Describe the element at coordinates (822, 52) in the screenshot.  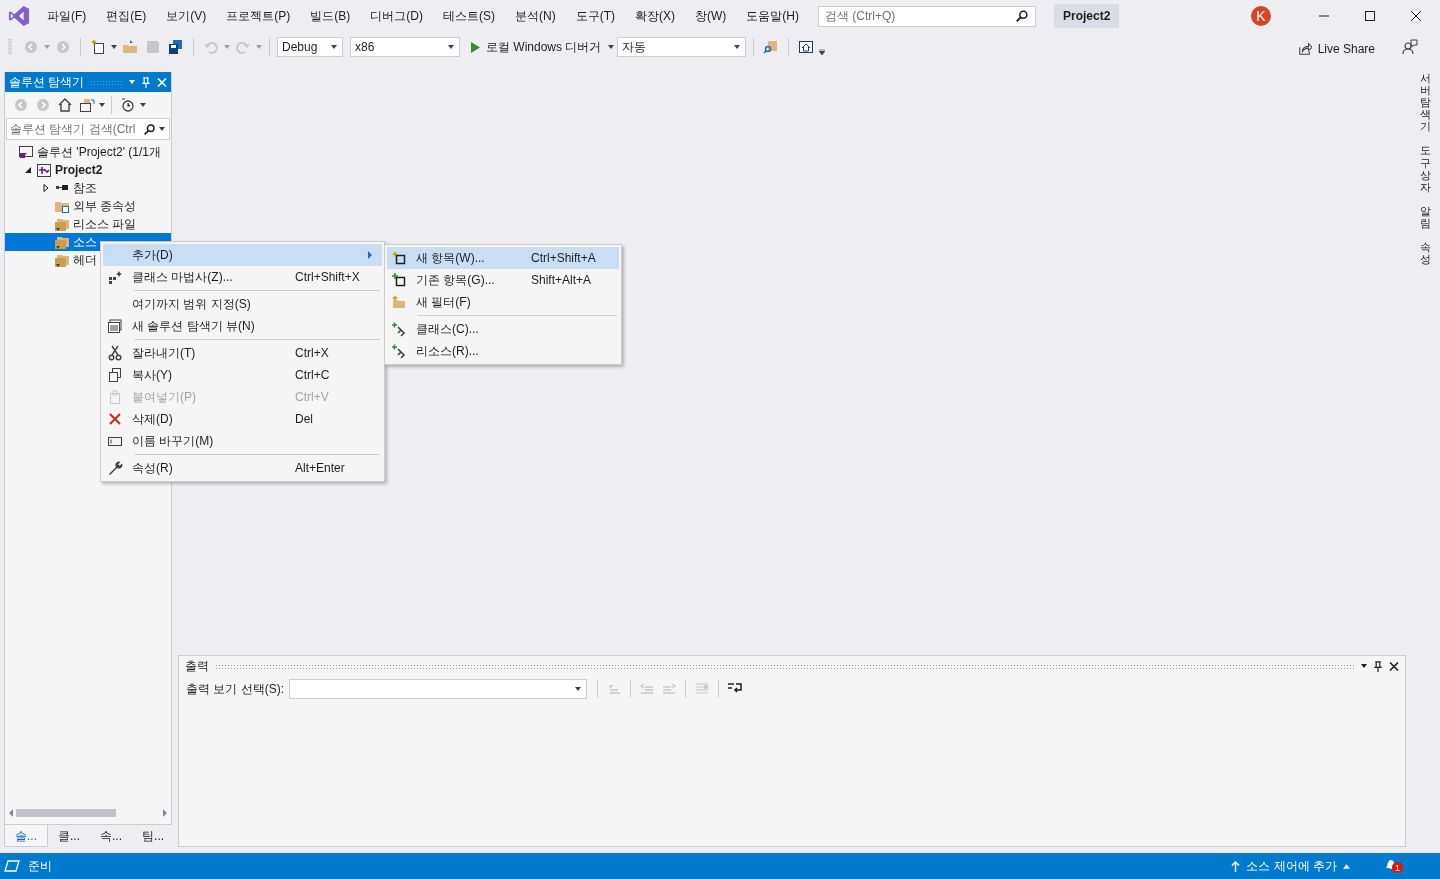
I see `overflow-caret-icon` at that location.